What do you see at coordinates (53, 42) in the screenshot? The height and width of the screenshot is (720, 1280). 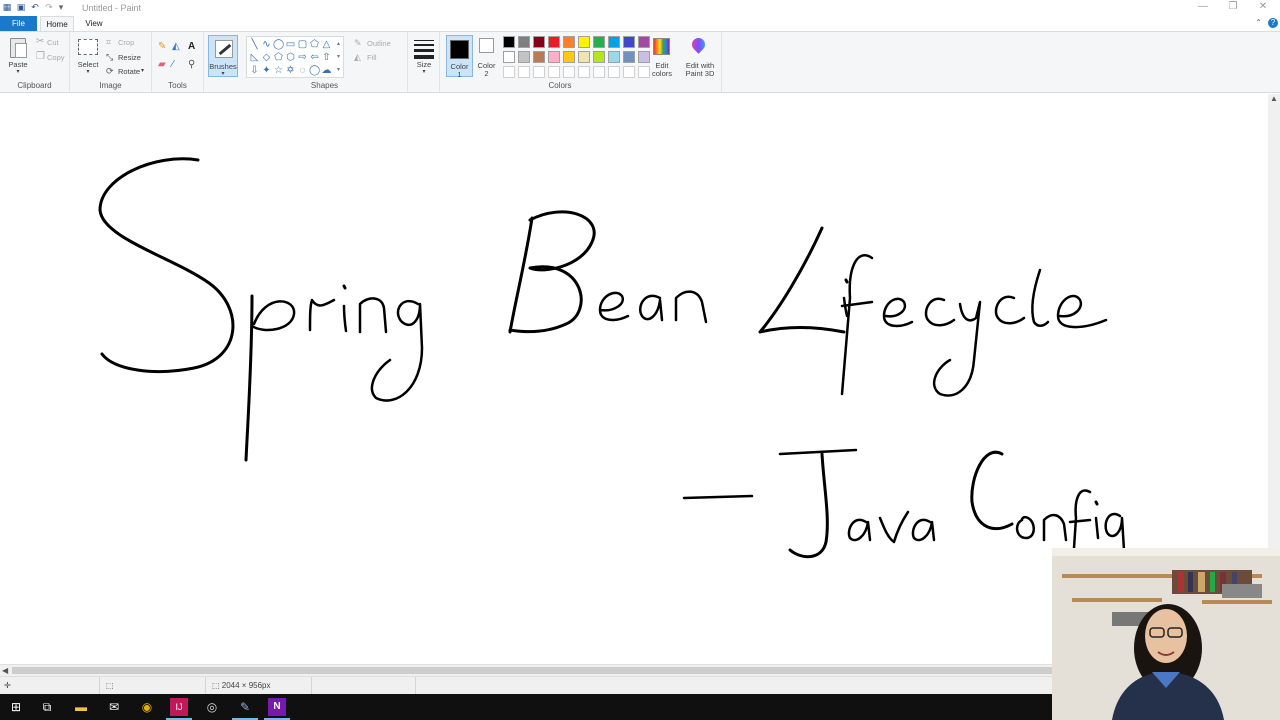 I see `cut-label: Cut` at bounding box center [53, 42].